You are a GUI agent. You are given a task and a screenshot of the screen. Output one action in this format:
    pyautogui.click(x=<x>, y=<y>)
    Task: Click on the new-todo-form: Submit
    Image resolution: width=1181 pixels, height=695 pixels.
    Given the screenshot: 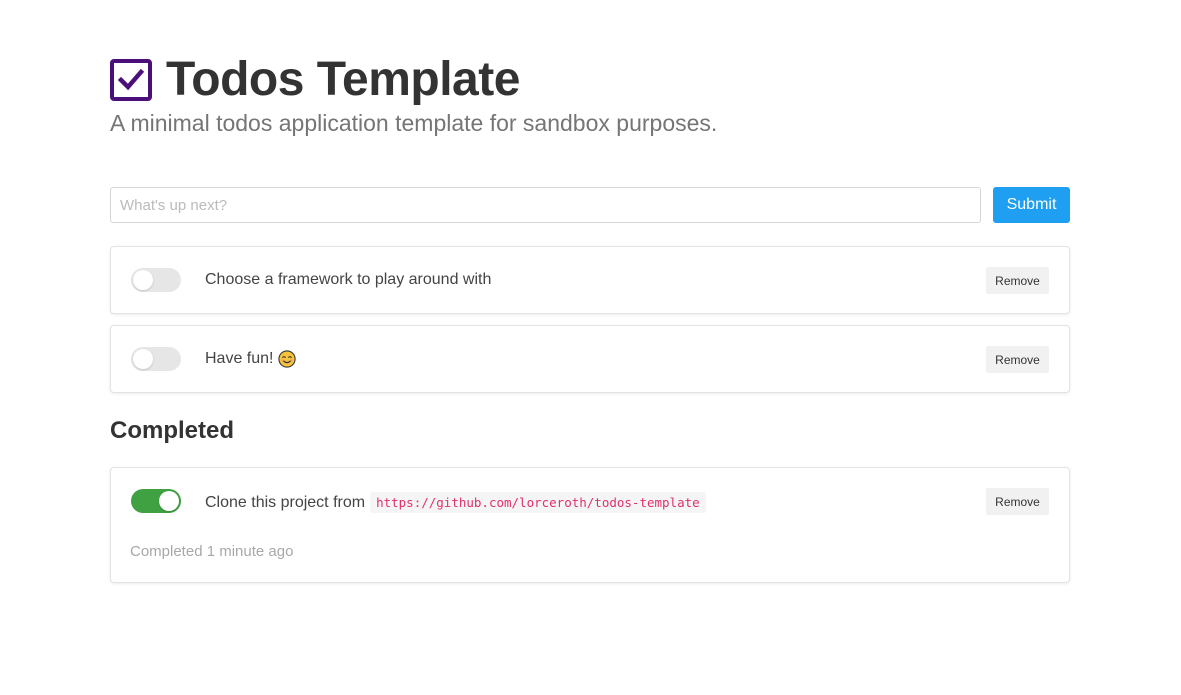 What is the action you would take?
    pyautogui.click(x=590, y=205)
    